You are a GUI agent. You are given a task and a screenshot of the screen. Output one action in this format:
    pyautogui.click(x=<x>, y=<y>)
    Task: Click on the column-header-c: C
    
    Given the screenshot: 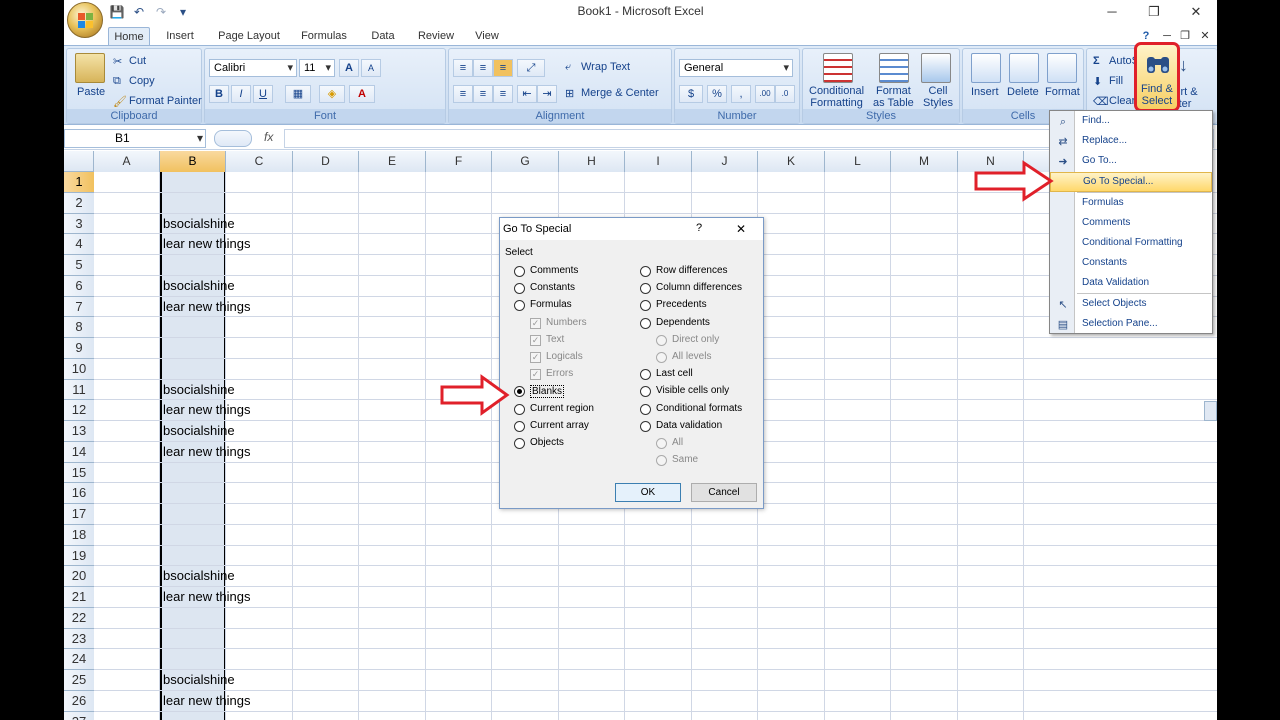 What is the action you would take?
    pyautogui.click(x=259, y=161)
    